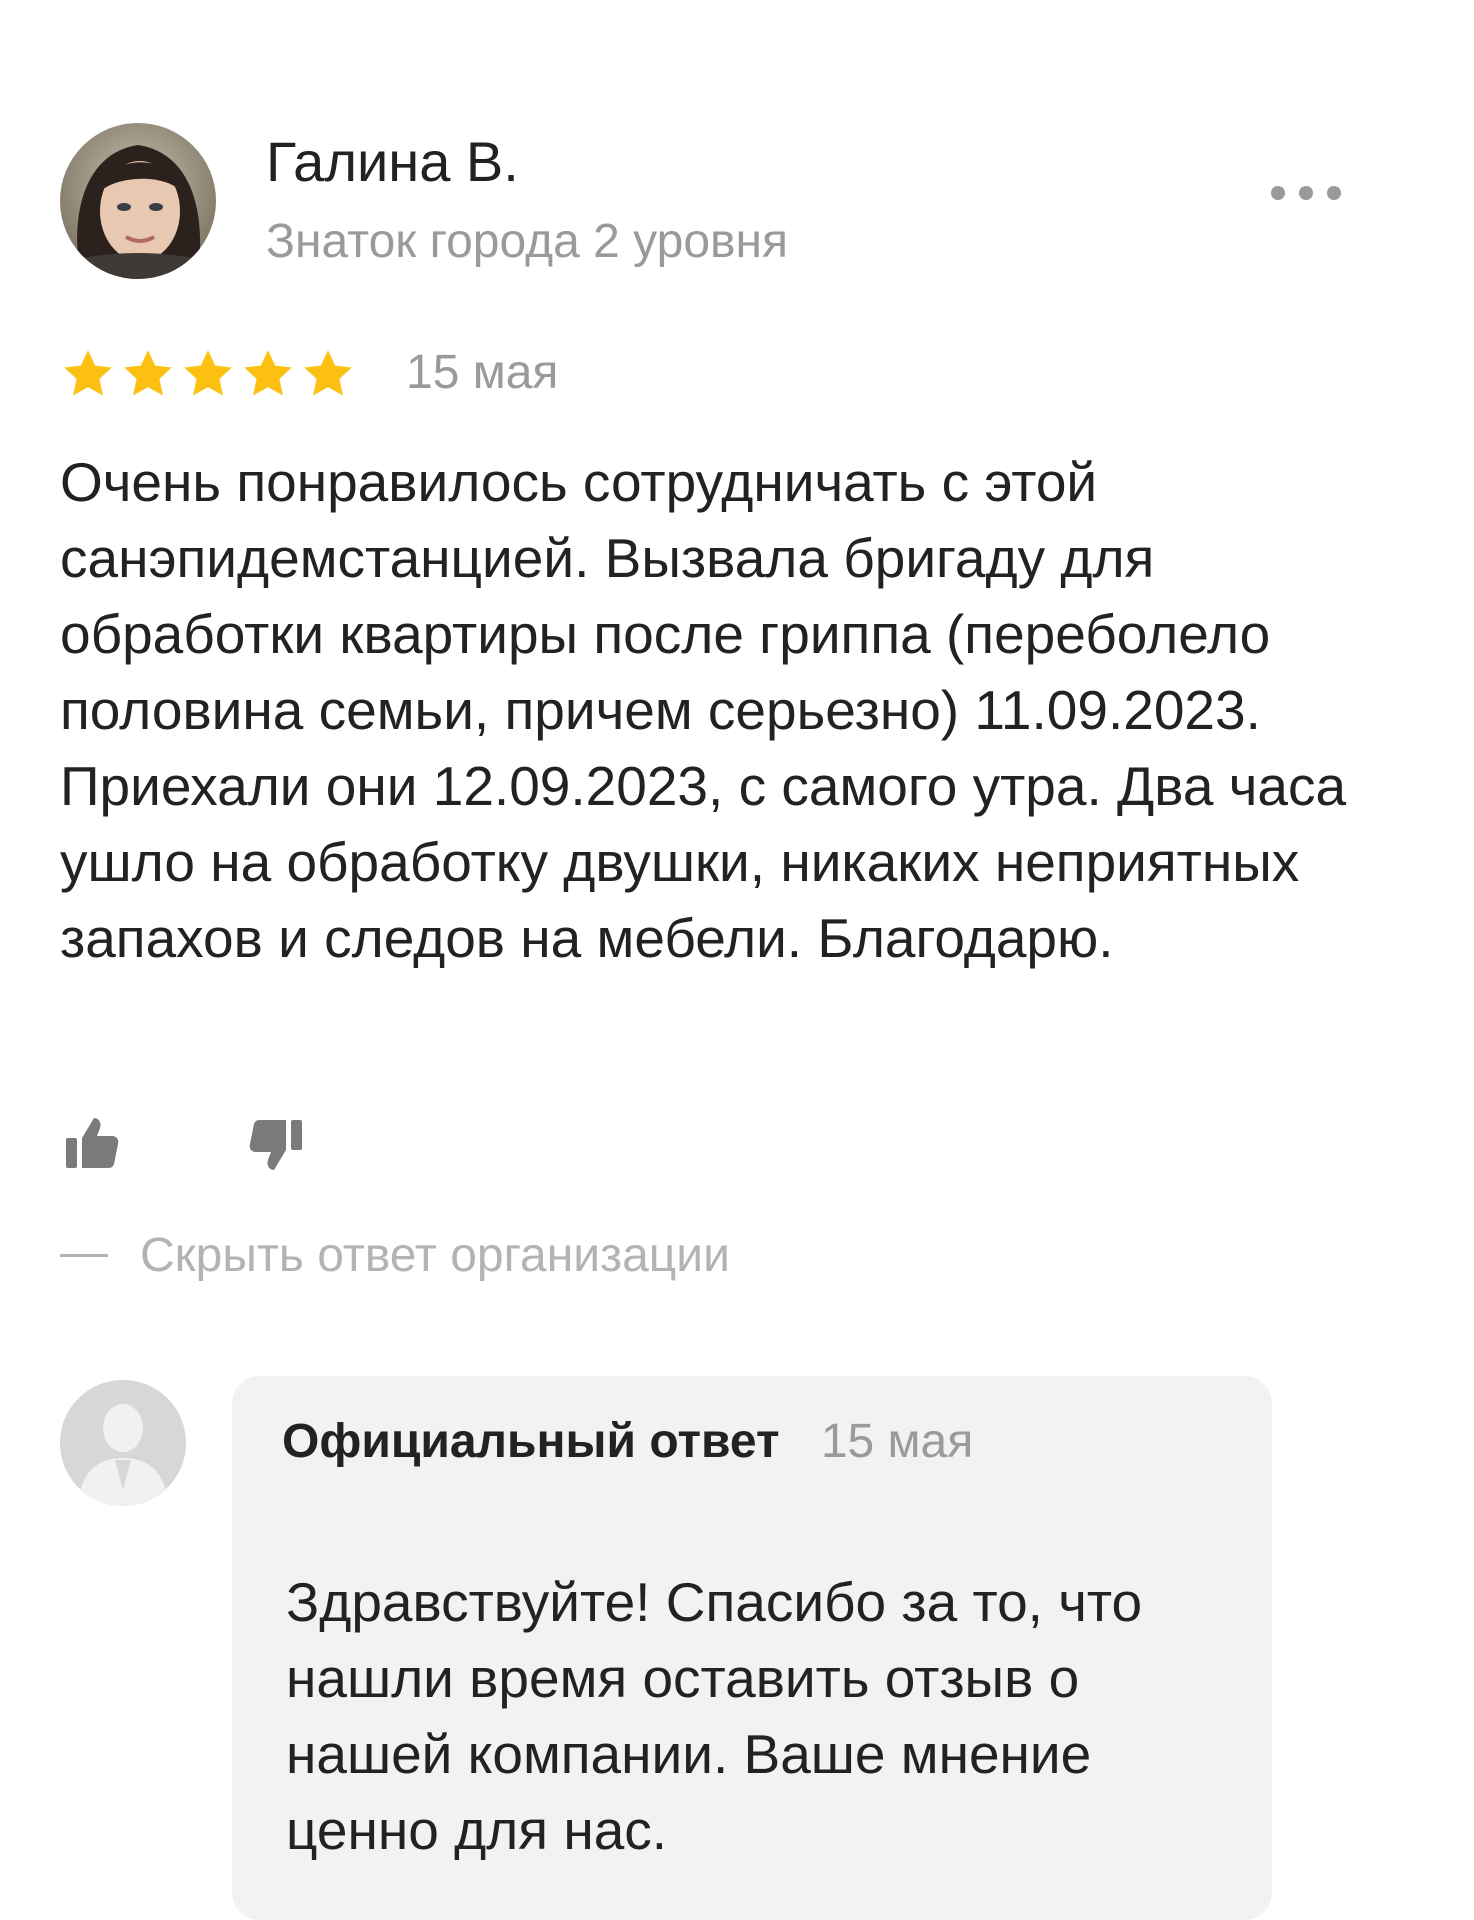 This screenshot has width=1474, height=1920. I want to click on author-photo, so click(138, 201).